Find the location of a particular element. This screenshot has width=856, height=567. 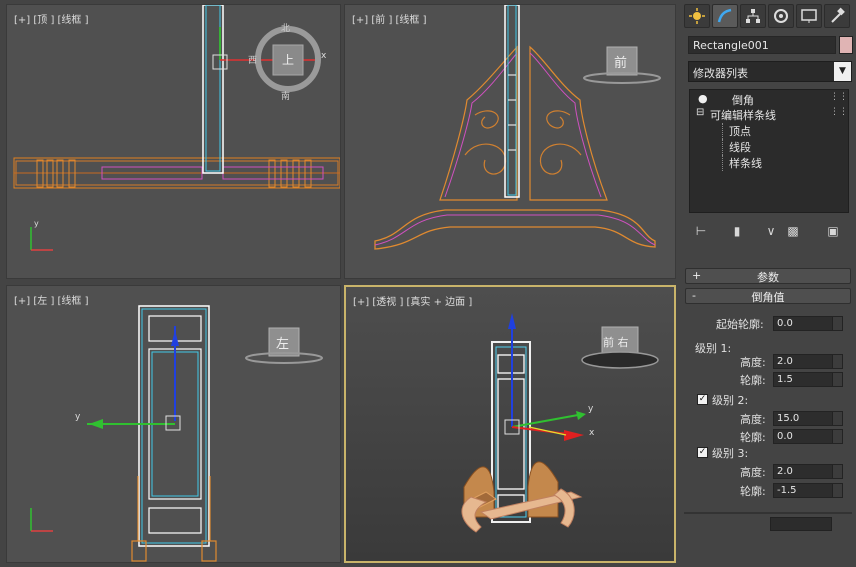

level3-outline-spinner: -1.5 is located at coordinates (808, 490).